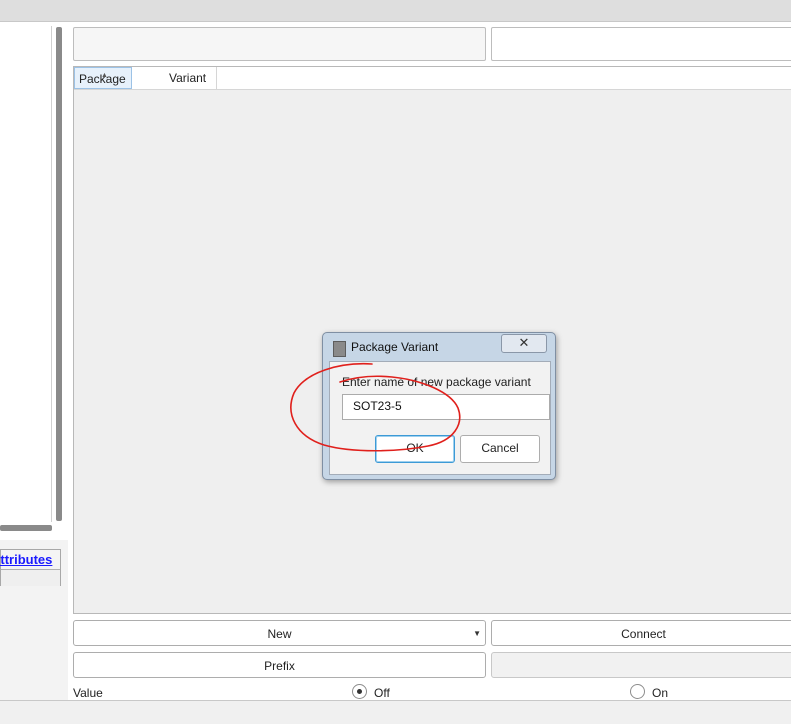 The height and width of the screenshot is (724, 791). Describe the element at coordinates (30, 567) in the screenshot. I see `attributes-box: Attributes` at that location.